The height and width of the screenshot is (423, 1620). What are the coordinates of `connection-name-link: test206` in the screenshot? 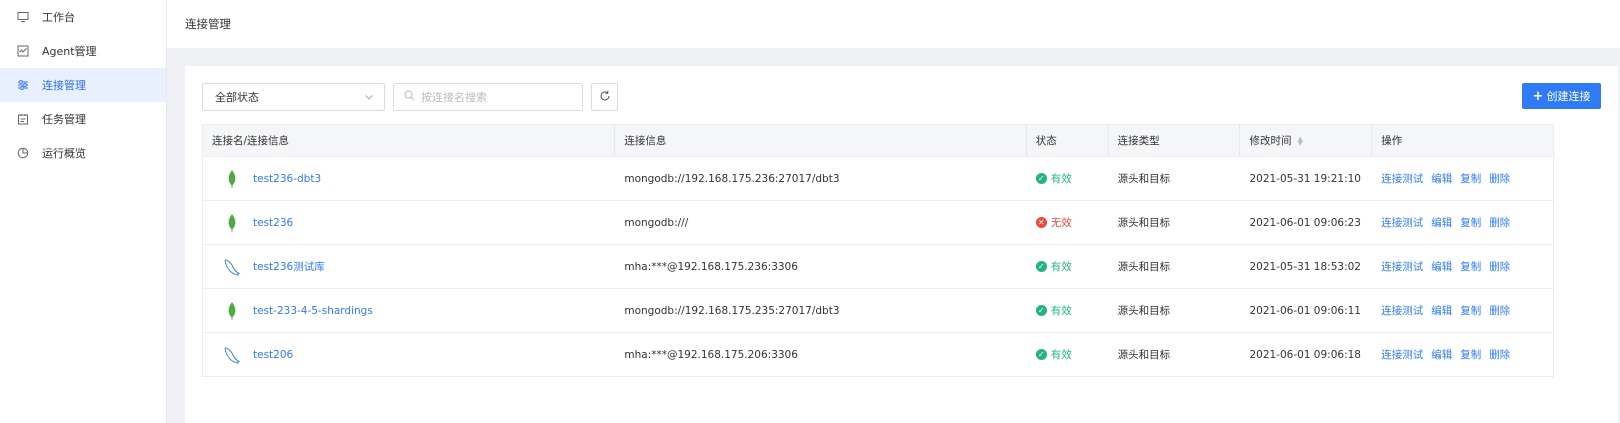 It's located at (273, 355).